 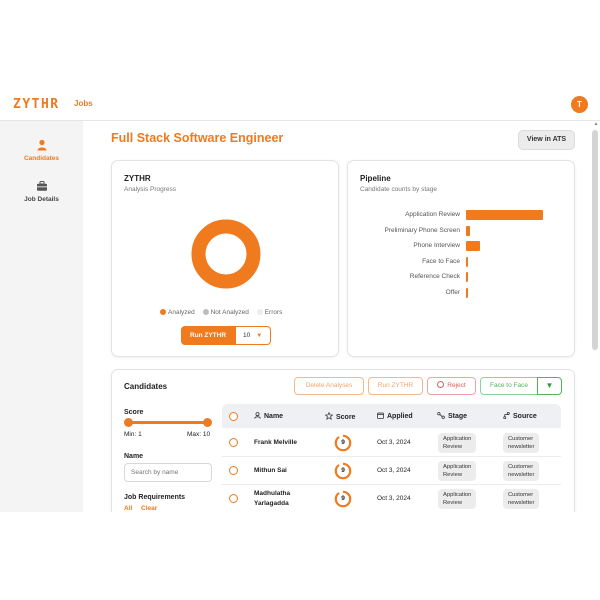 What do you see at coordinates (128, 422) in the screenshot?
I see `score-slider-min-handle` at bounding box center [128, 422].